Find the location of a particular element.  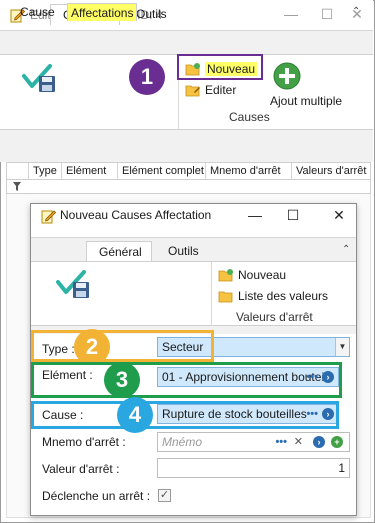

column-header-type: Type is located at coordinates (45, 171).